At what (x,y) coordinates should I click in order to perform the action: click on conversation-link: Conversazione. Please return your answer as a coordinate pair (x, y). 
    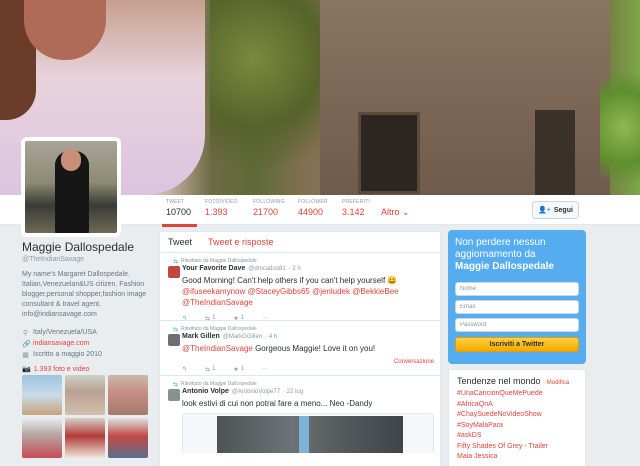
    Looking at the image, I should click on (414, 362).